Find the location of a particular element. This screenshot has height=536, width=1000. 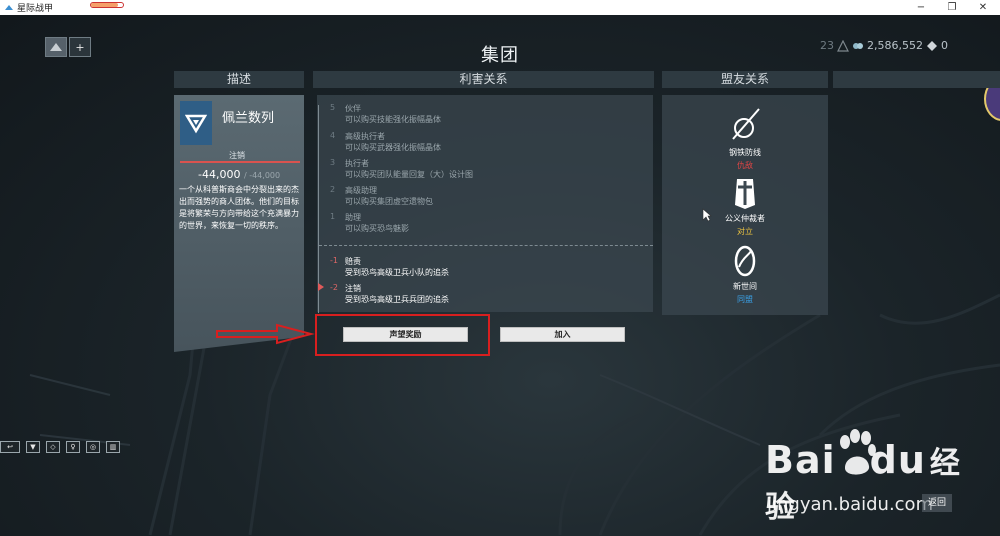

loading-progress-fill is located at coordinates (105, 5).